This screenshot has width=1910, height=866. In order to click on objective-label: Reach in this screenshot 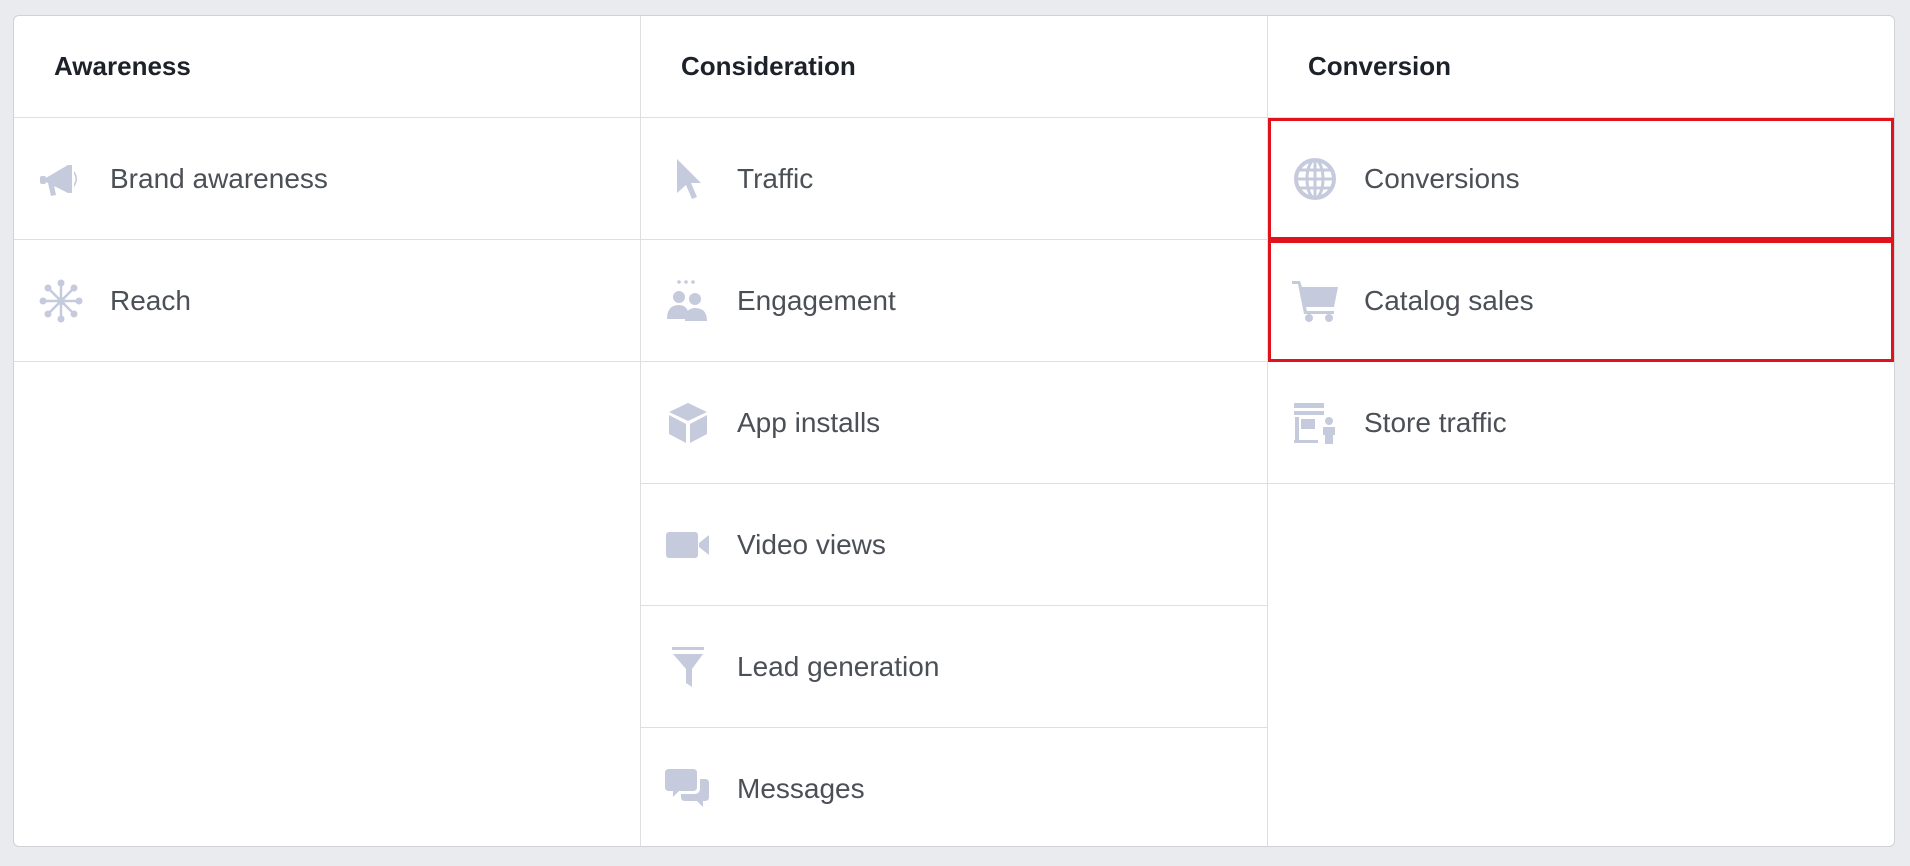, I will do `click(150, 300)`.